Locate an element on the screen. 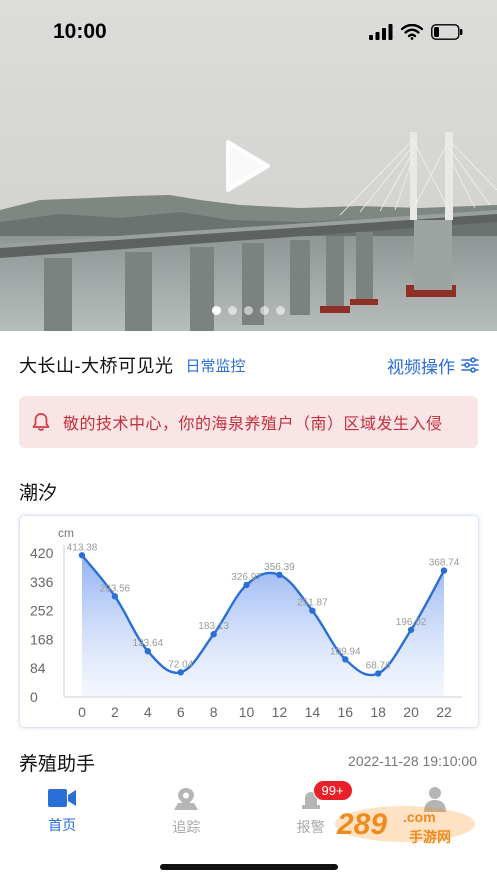  tide-value-label: 368.74 is located at coordinates (444, 563).